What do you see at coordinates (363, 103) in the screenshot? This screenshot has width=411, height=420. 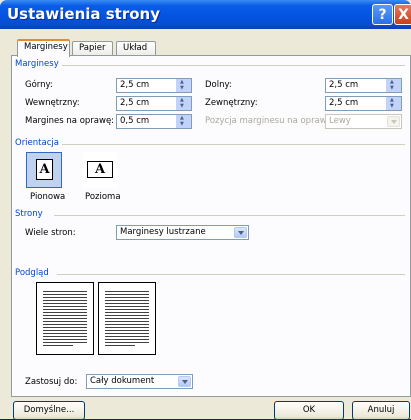 I see `outer-margin-spinner: 2,5 cm ▲ ▼` at bounding box center [363, 103].